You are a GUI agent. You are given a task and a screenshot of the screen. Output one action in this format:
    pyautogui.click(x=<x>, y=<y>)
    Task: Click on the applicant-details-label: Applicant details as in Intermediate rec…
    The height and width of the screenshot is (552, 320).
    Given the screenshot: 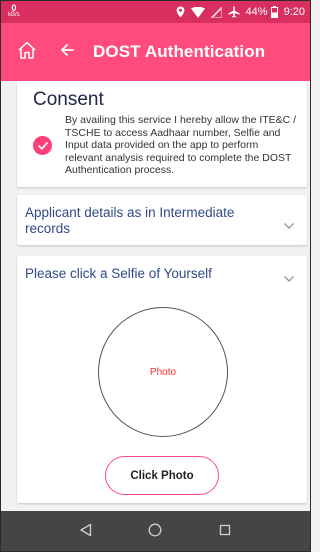 What is the action you would take?
    pyautogui.click(x=130, y=220)
    